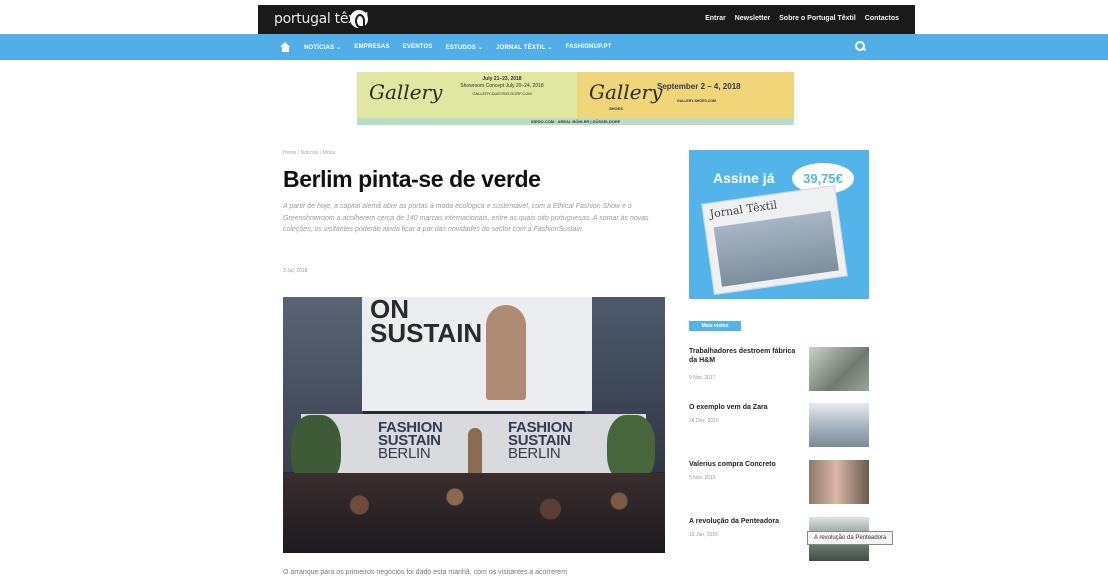 This screenshot has width=1108, height=579. Describe the element at coordinates (850, 538) in the screenshot. I see `tooltip: A revolução da Penteadora` at that location.